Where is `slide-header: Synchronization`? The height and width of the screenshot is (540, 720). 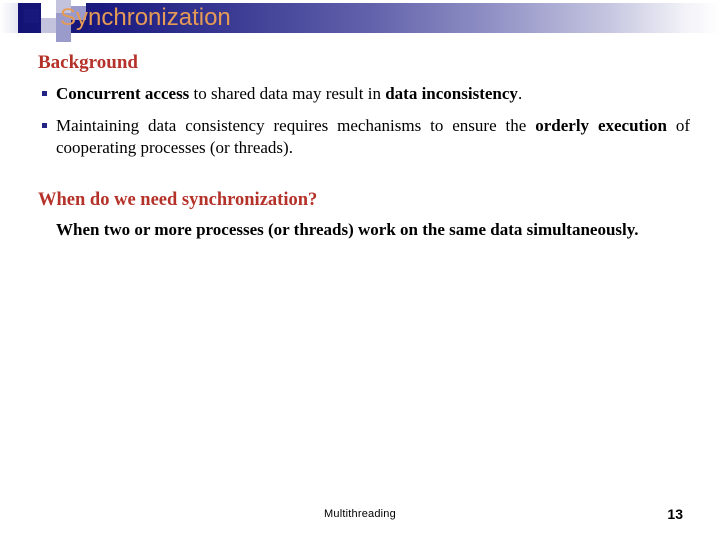 slide-header: Synchronization is located at coordinates (360, 22).